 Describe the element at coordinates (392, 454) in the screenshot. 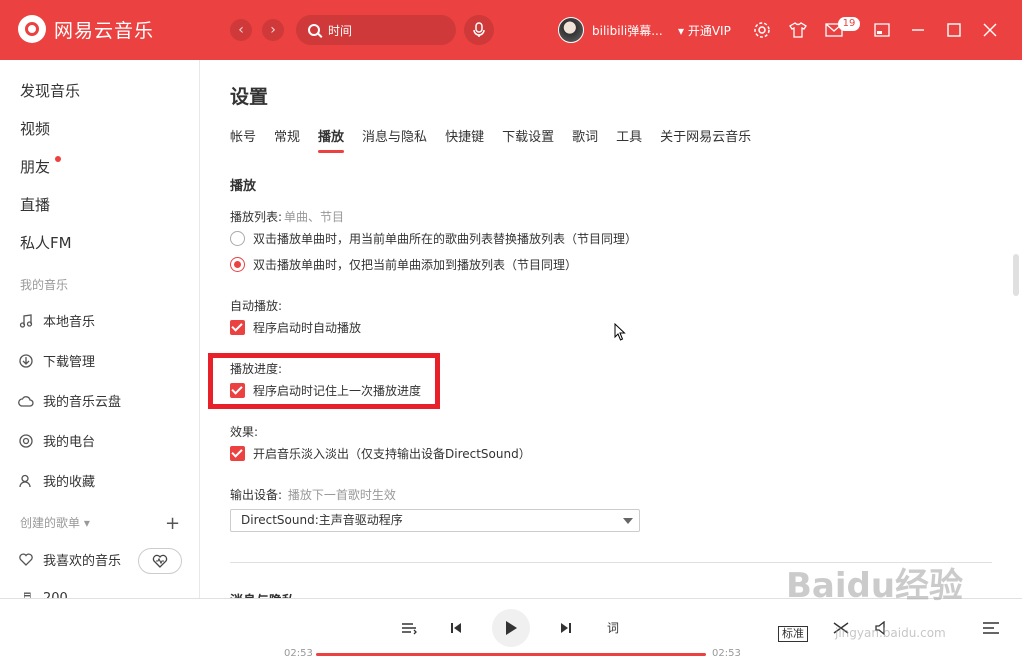

I see `option-label: 开启音乐淡入淡出（仅支持输出设备DirectSound）` at that location.